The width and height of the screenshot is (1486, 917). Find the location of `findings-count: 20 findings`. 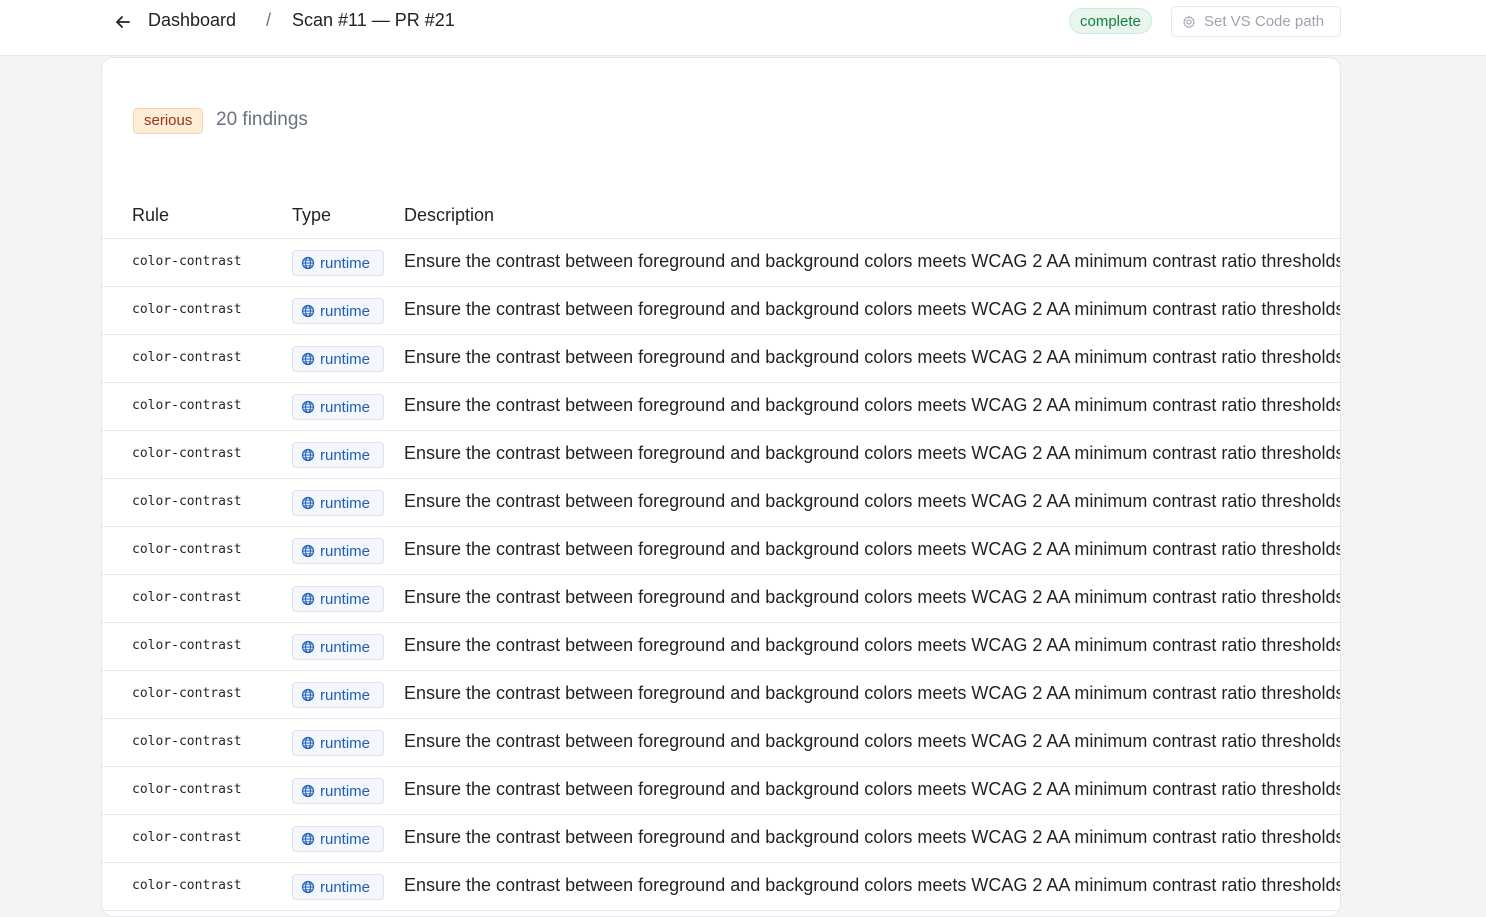

findings-count: 20 findings is located at coordinates (262, 119).